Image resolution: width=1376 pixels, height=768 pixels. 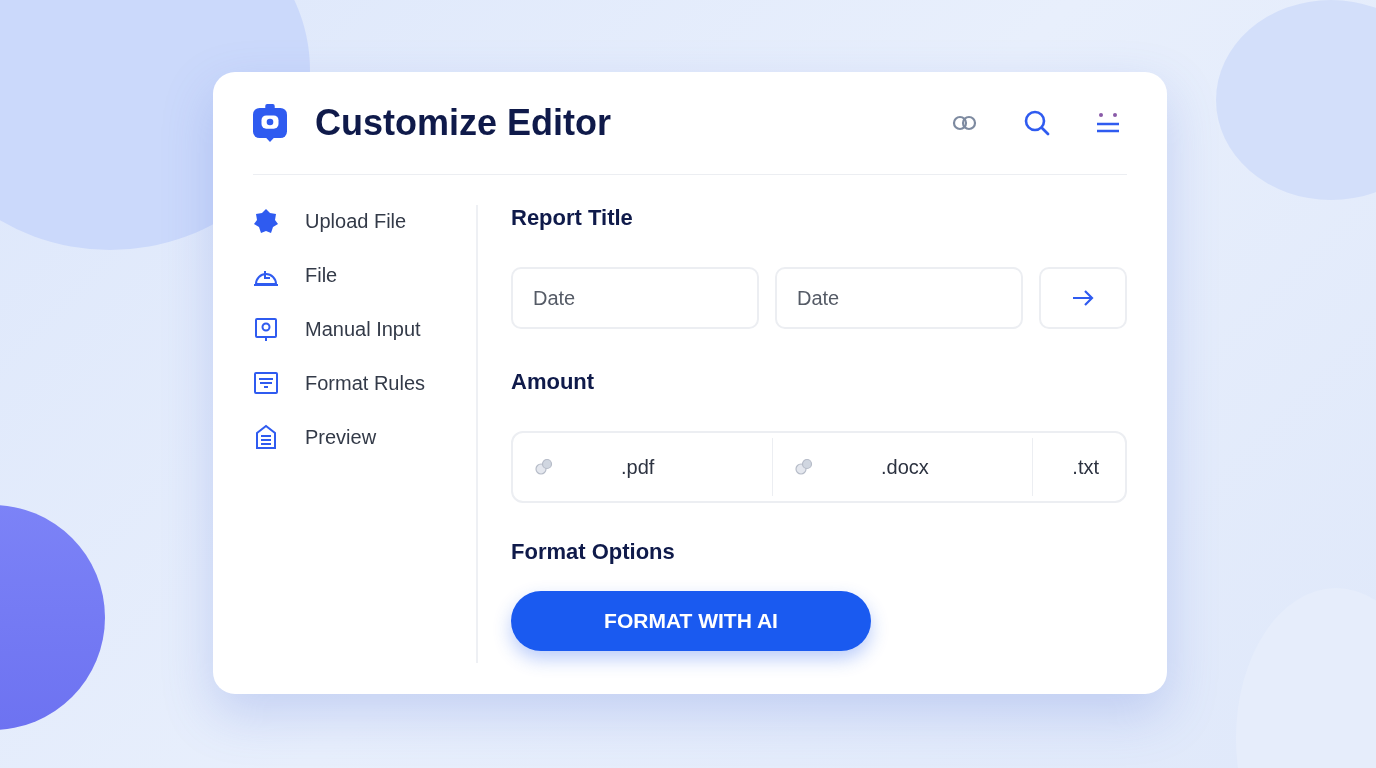 What do you see at coordinates (593, 552) in the screenshot?
I see `section-heading: Format Options` at bounding box center [593, 552].